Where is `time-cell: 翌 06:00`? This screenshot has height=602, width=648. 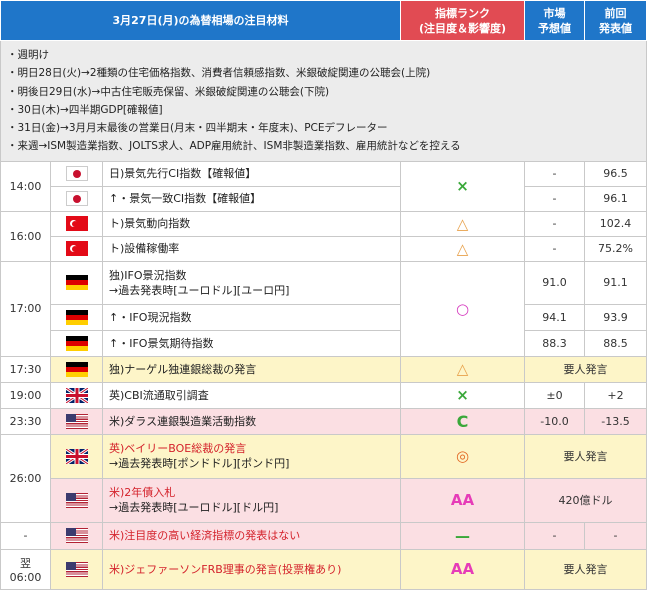
time-cell: 翌 06:00 is located at coordinates (25, 569).